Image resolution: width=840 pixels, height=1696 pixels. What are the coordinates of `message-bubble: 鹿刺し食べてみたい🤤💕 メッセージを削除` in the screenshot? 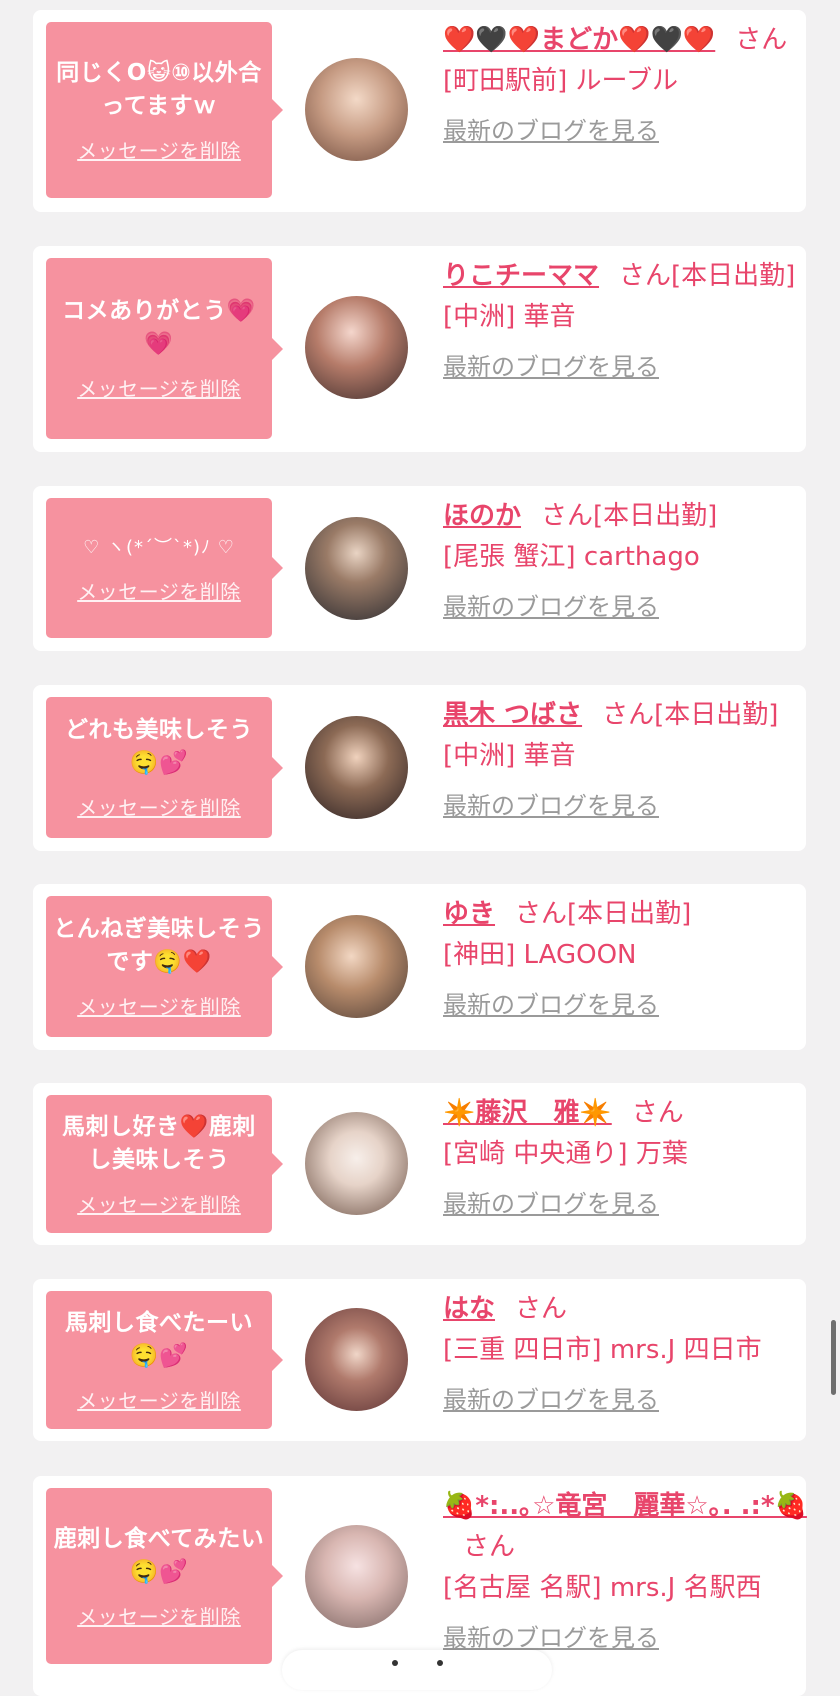 It's located at (164, 1576).